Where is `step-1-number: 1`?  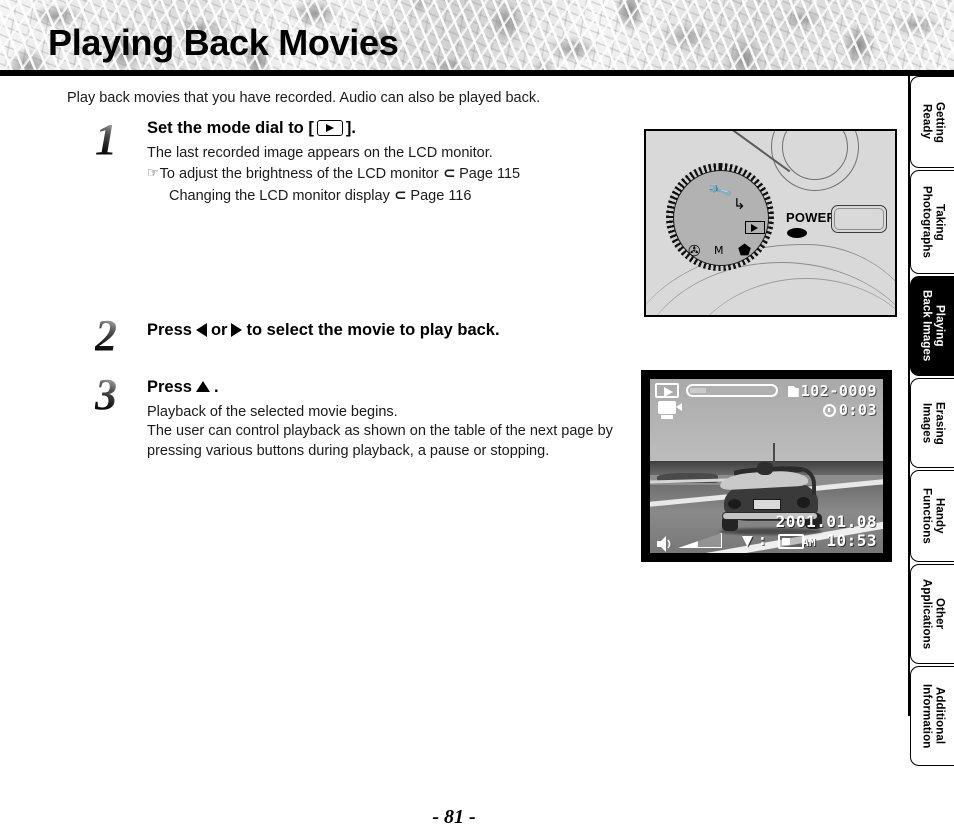
step-1-number: 1 is located at coordinates (117, 140).